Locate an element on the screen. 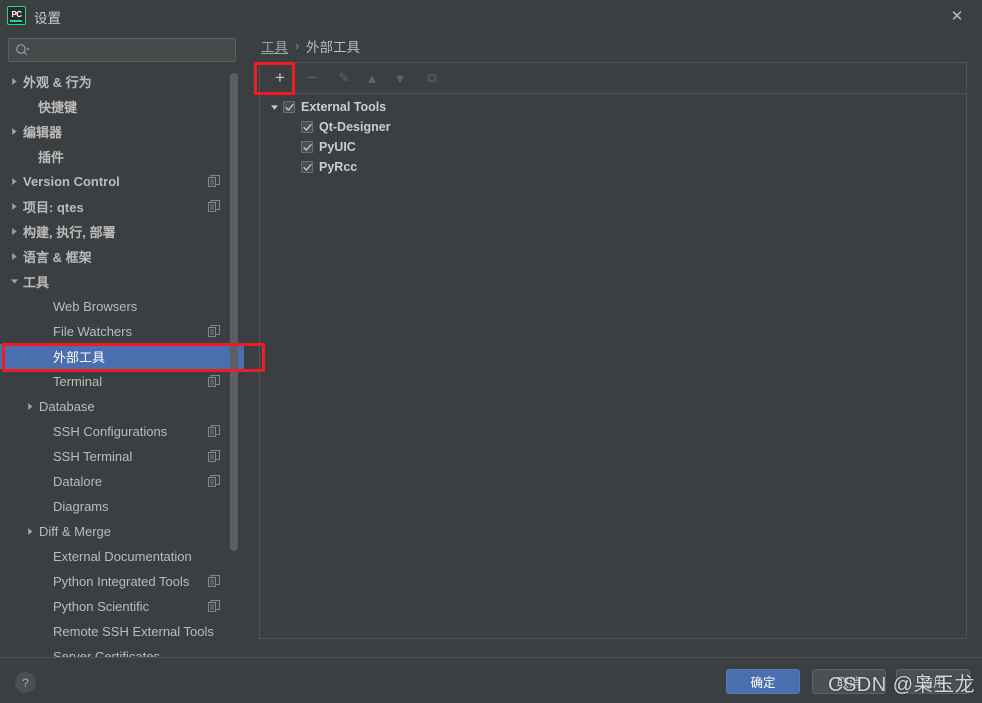 The image size is (982, 703). sidebar-item-7: 语言 & 框架 is located at coordinates (122, 256).